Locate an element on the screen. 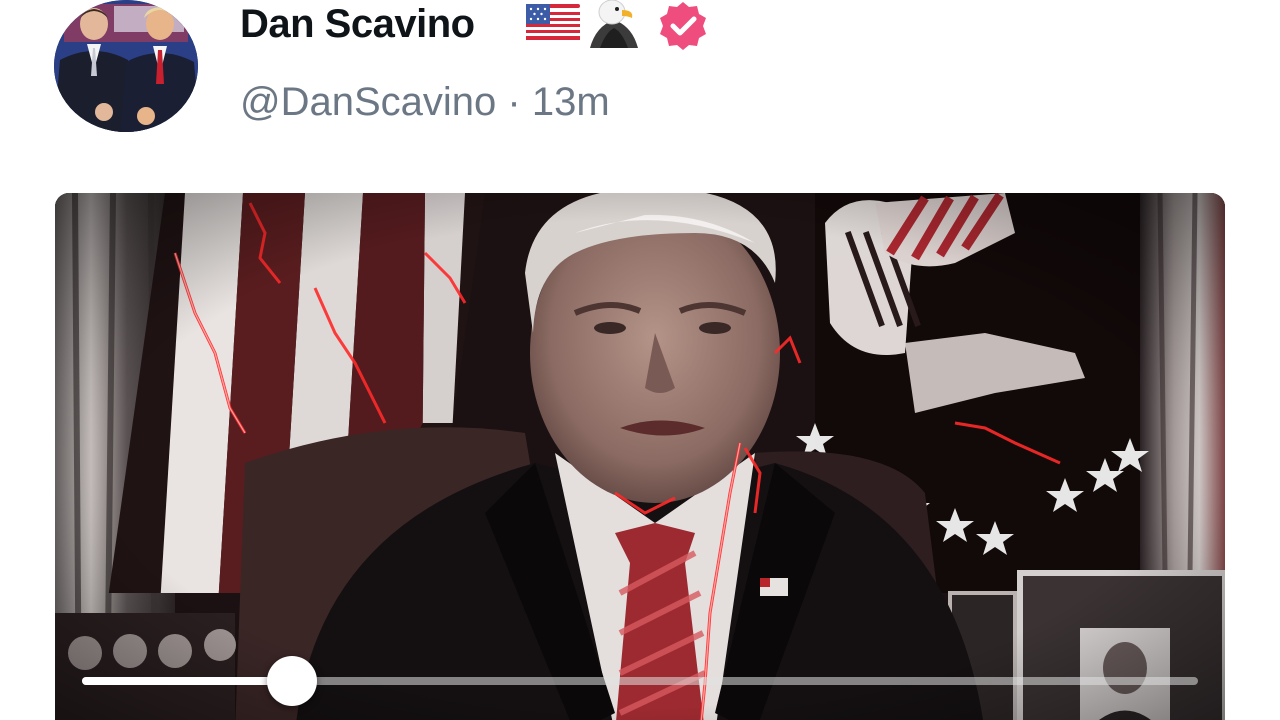 This screenshot has width=1280, height=720. eagle-icon is located at coordinates (614, 24).